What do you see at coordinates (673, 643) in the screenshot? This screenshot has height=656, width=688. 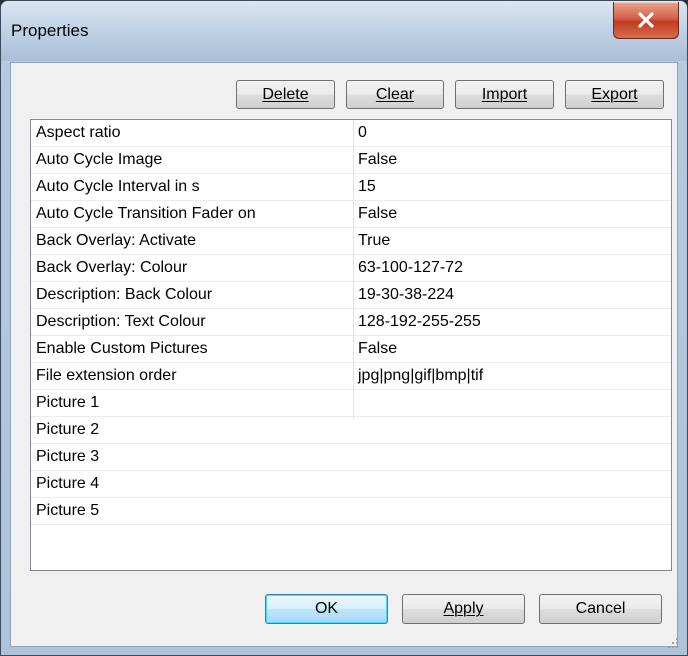 I see `resize-grip-icon` at bounding box center [673, 643].